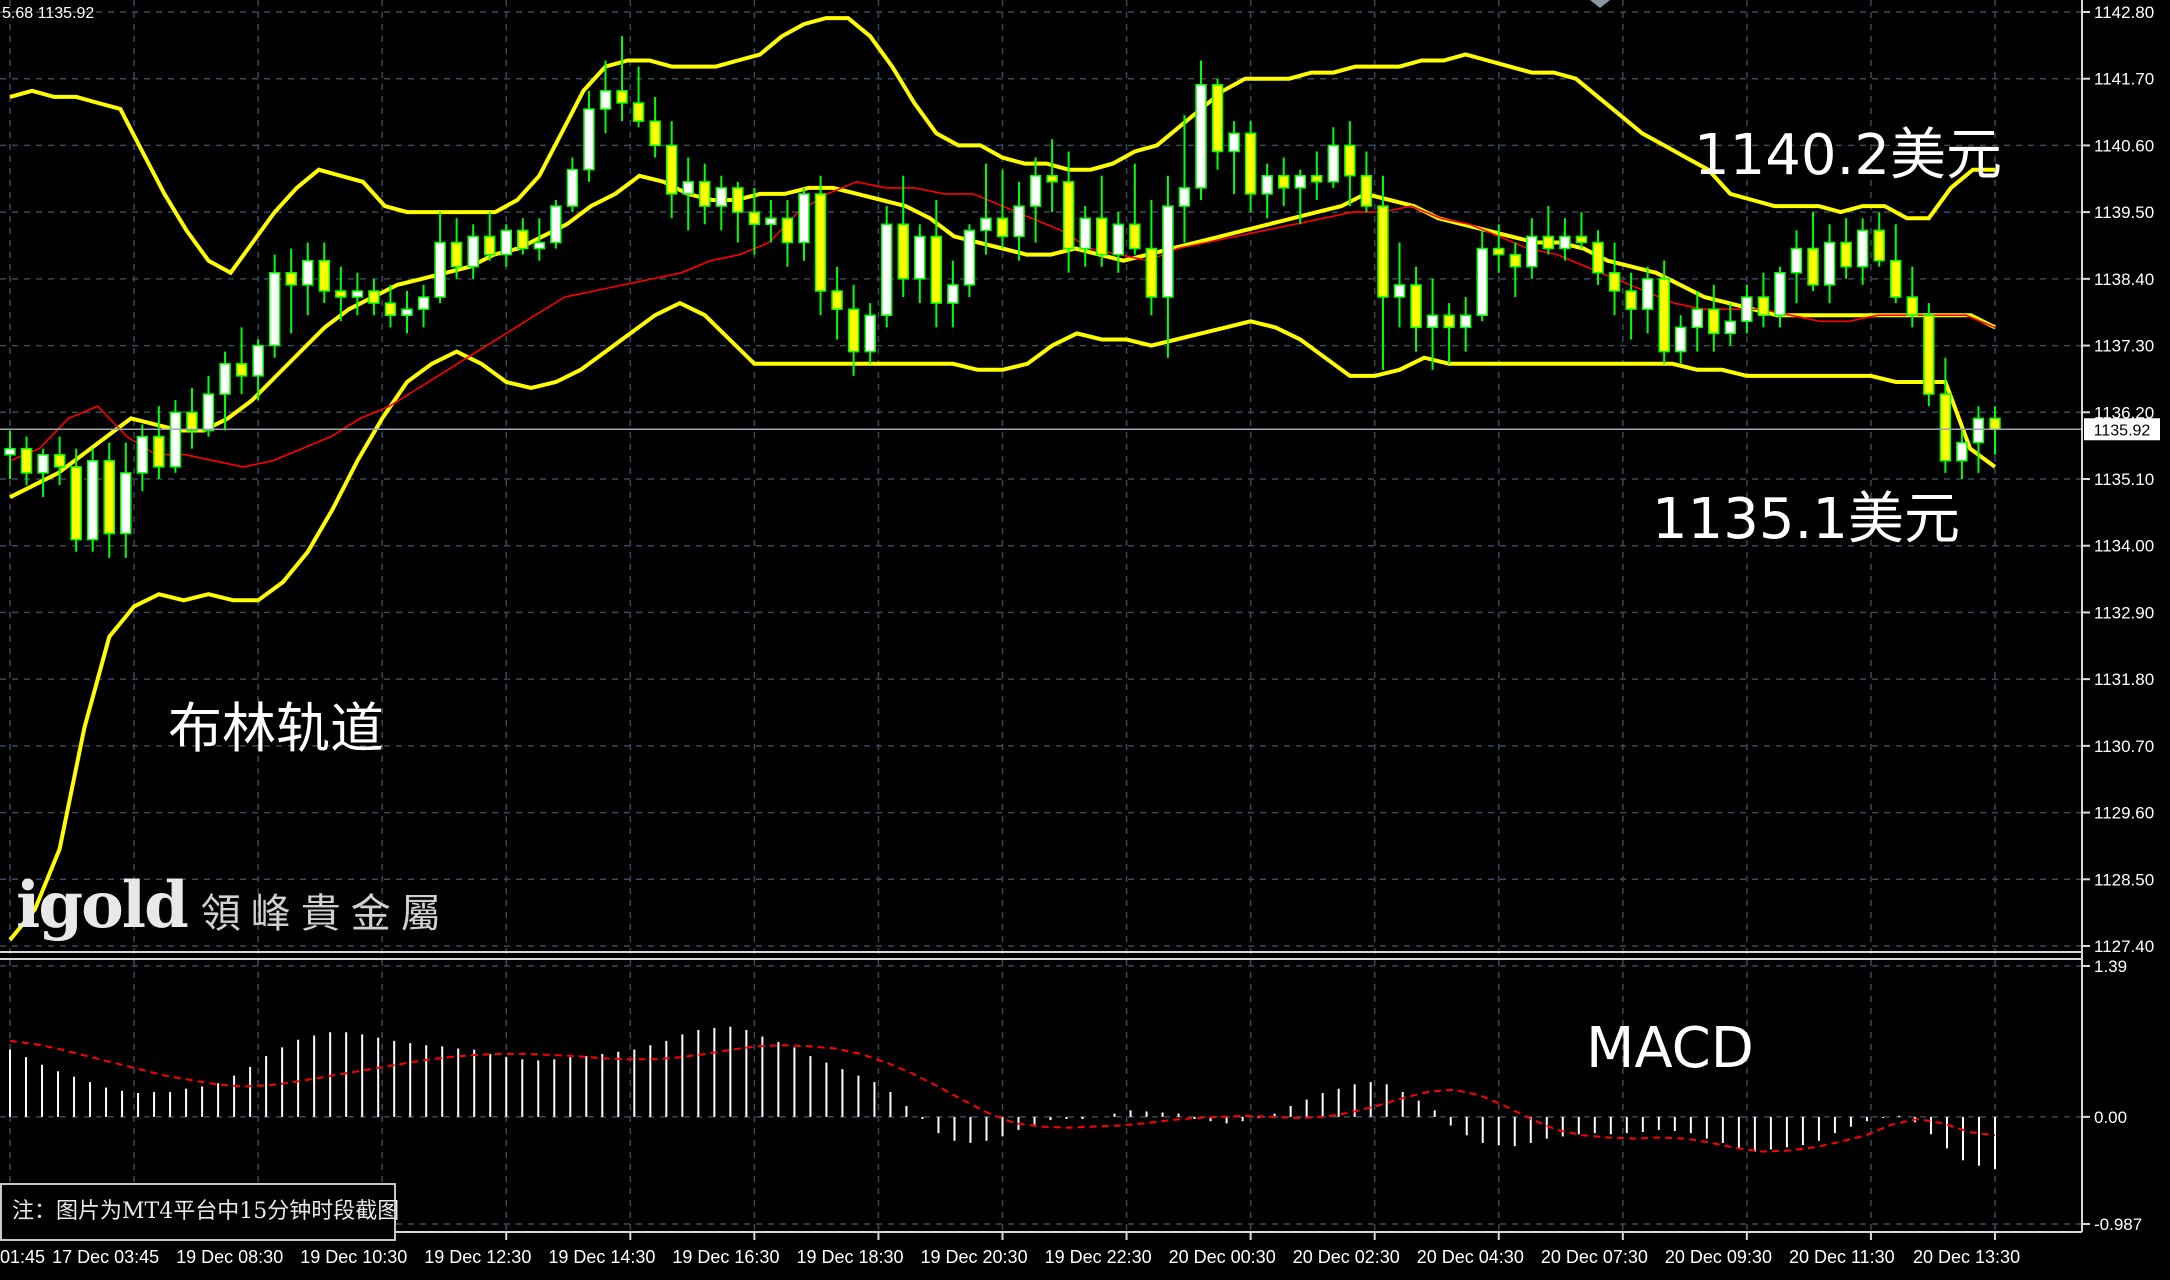 This screenshot has width=2170, height=1280. What do you see at coordinates (48, 13) in the screenshot?
I see `chart-readout: 5.68 1135.92` at bounding box center [48, 13].